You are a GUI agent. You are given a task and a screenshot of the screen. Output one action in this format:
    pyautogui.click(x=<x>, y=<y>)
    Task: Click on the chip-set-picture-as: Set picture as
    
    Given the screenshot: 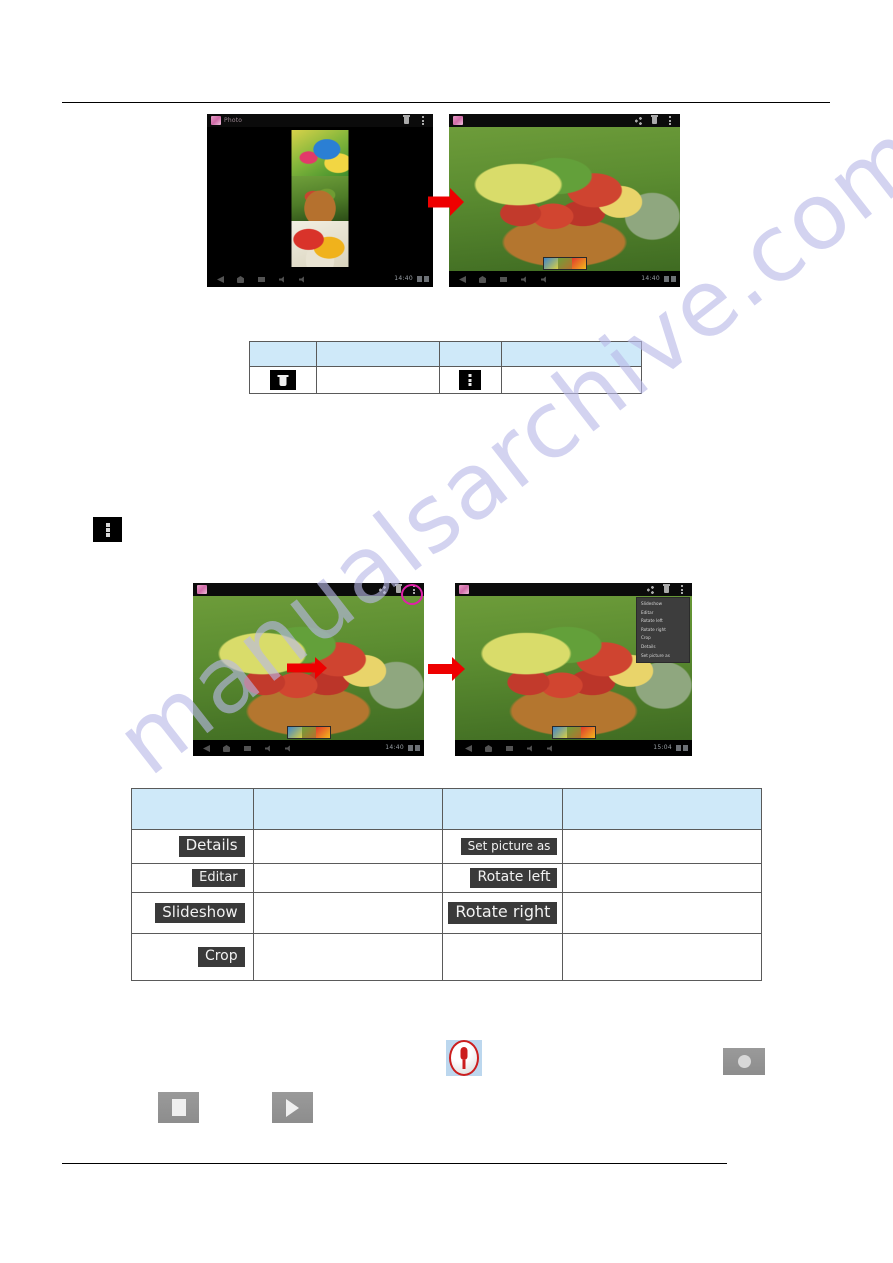 What is the action you would take?
    pyautogui.click(x=509, y=846)
    